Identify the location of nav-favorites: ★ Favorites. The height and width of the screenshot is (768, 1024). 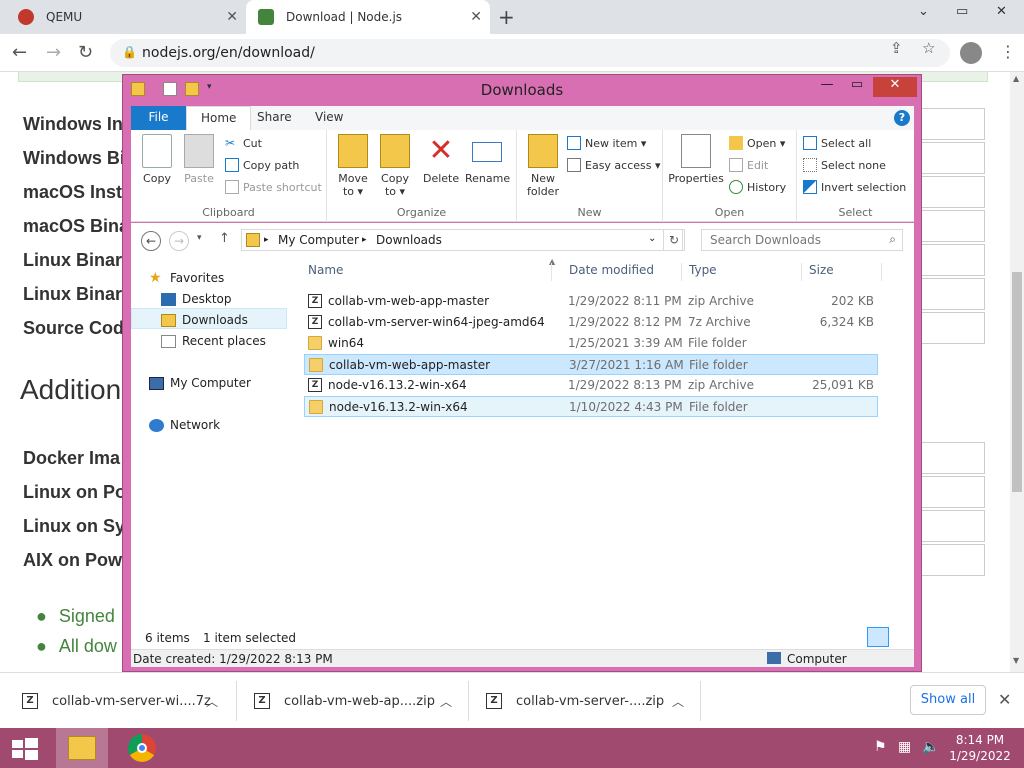
(186, 278).